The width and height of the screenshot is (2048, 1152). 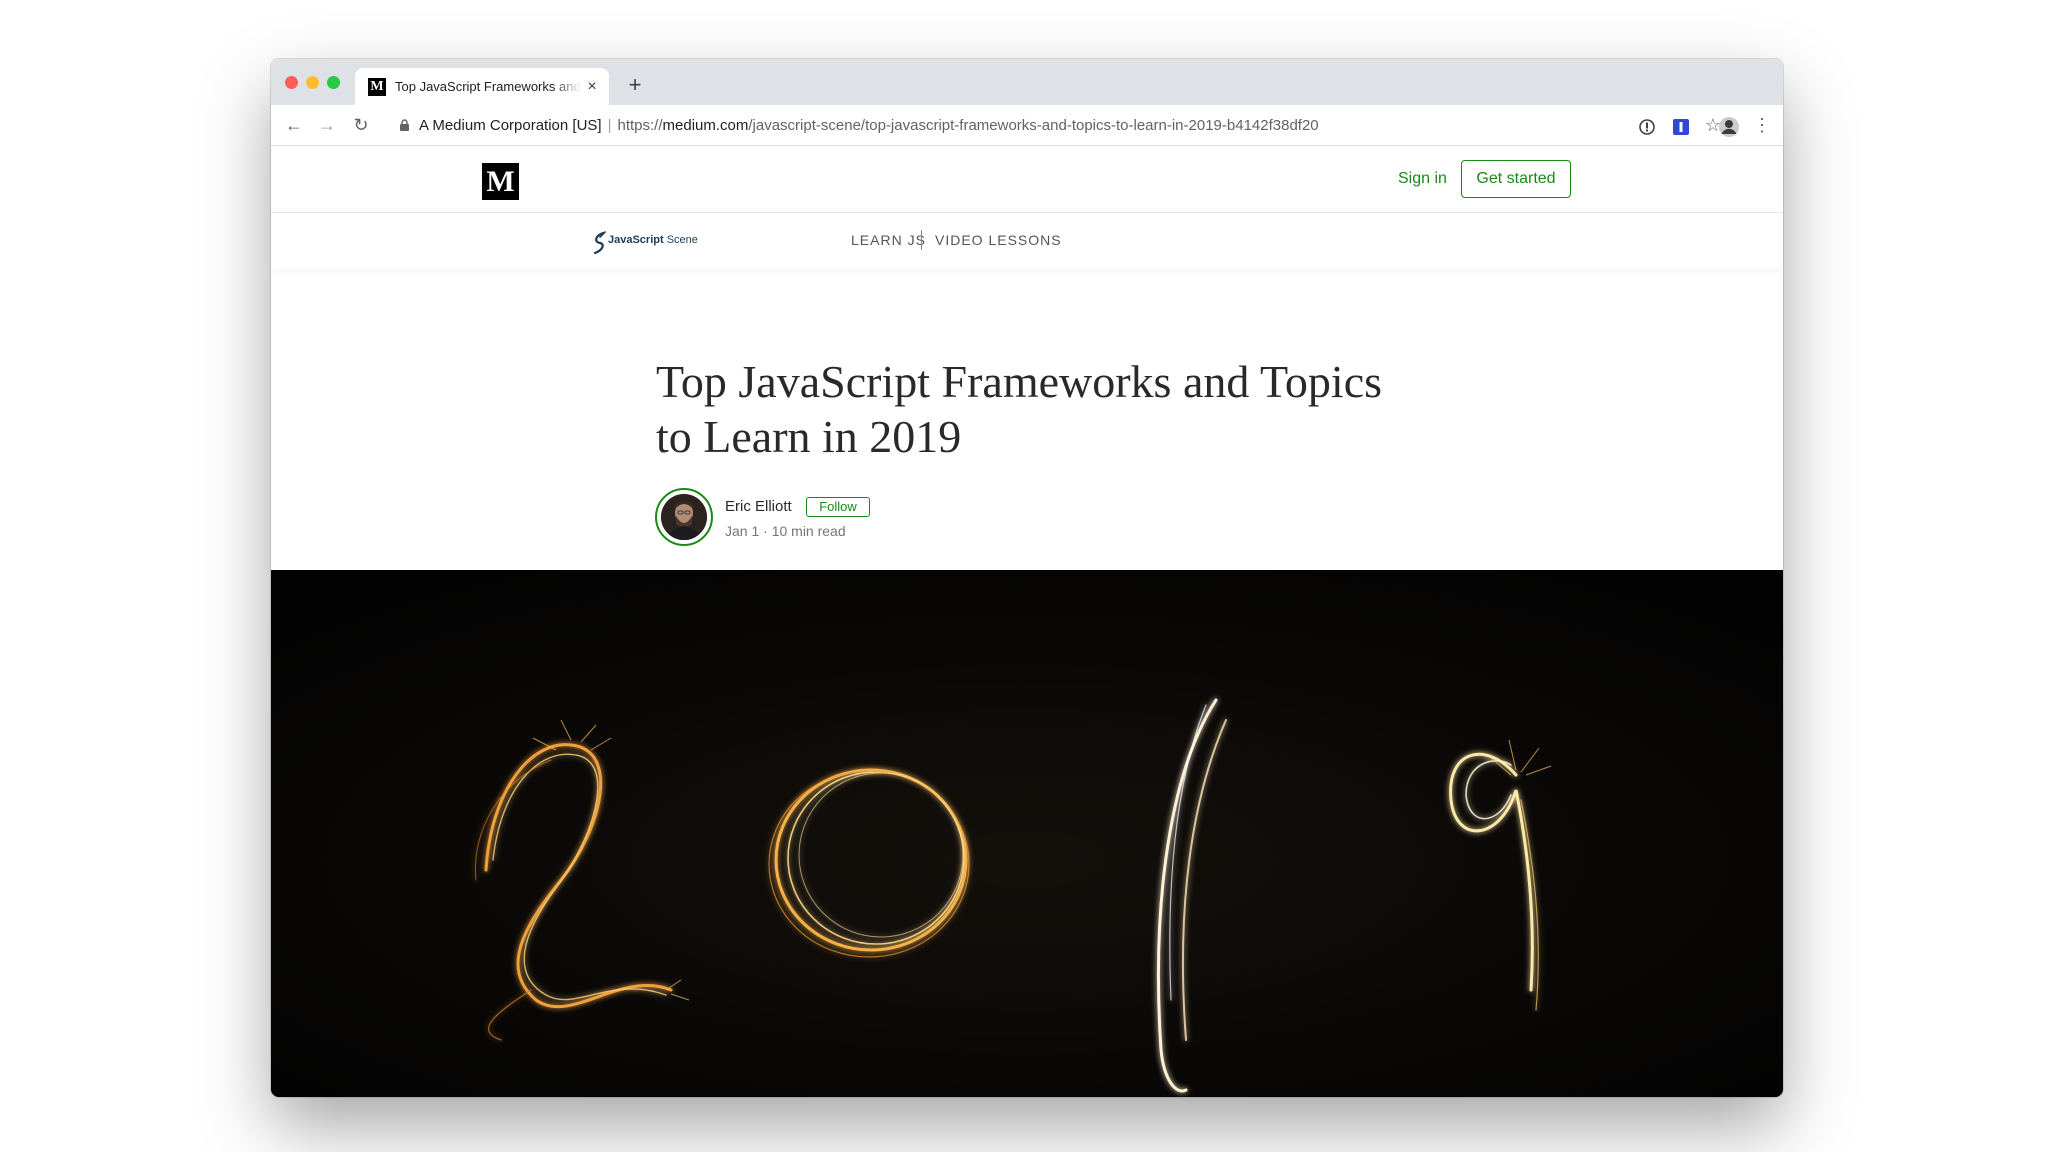 What do you see at coordinates (510, 125) in the screenshot?
I see `security-label: A Medium Corporation [US]` at bounding box center [510, 125].